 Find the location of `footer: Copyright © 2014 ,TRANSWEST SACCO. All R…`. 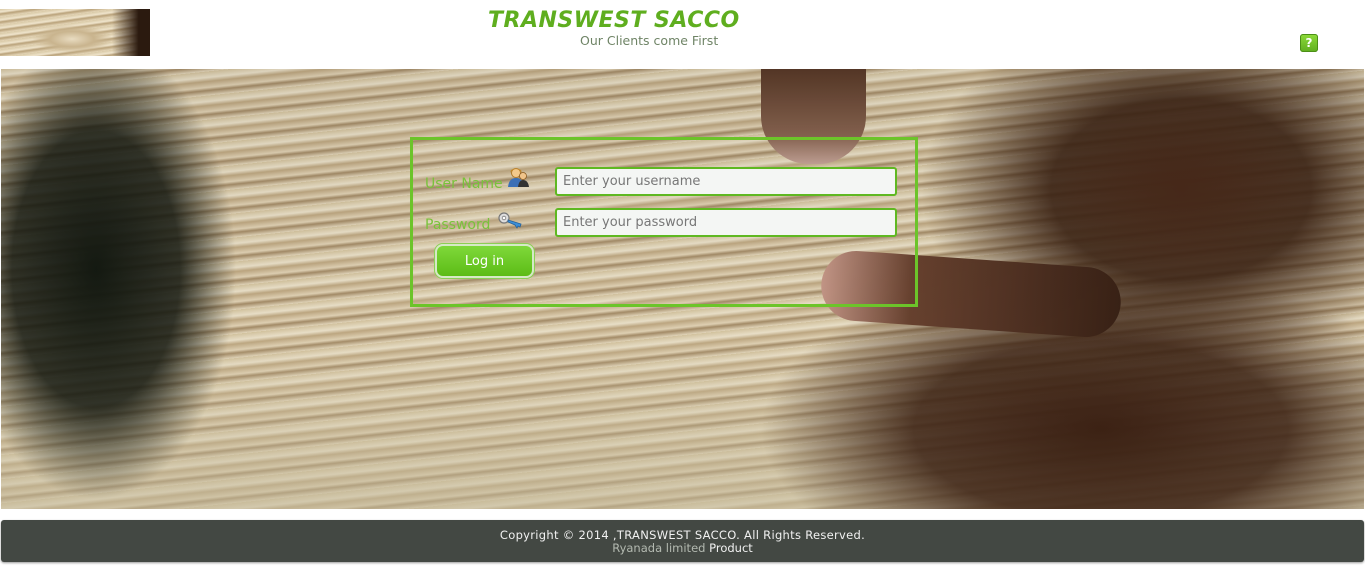

footer: Copyright © 2014 ,TRANSWEST SACCO. All R… is located at coordinates (682, 541).